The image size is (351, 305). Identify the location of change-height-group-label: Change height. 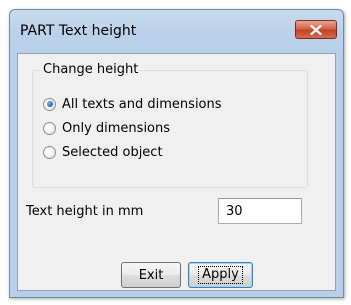
(91, 69).